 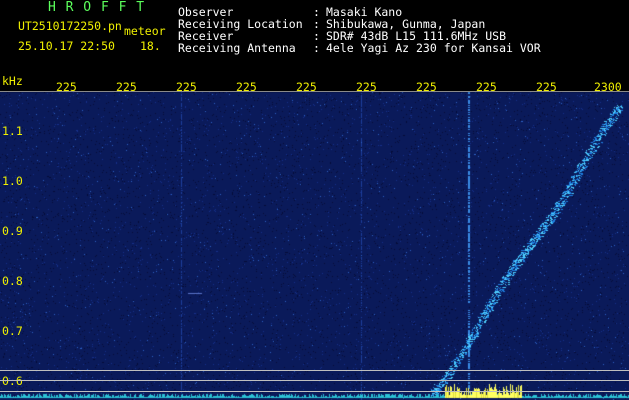 What do you see at coordinates (12, 381) in the screenshot?
I see `y-tick: 0.6` at bounding box center [12, 381].